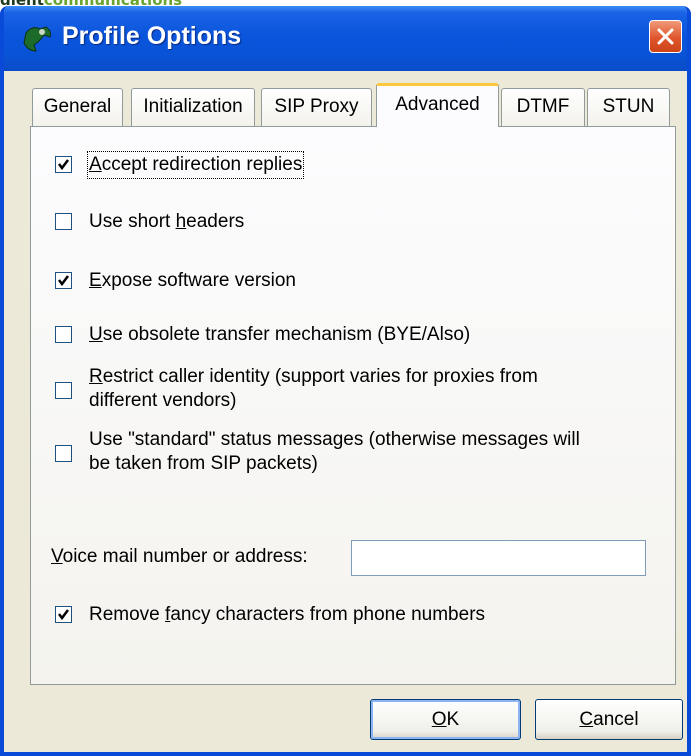 This screenshot has height=756, width=691. Describe the element at coordinates (628, 107) in the screenshot. I see `tab-stun: STUN` at that location.